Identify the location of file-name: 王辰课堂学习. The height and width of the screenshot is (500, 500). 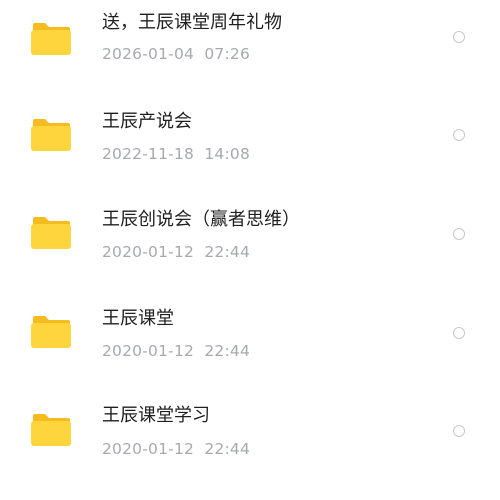
(156, 415).